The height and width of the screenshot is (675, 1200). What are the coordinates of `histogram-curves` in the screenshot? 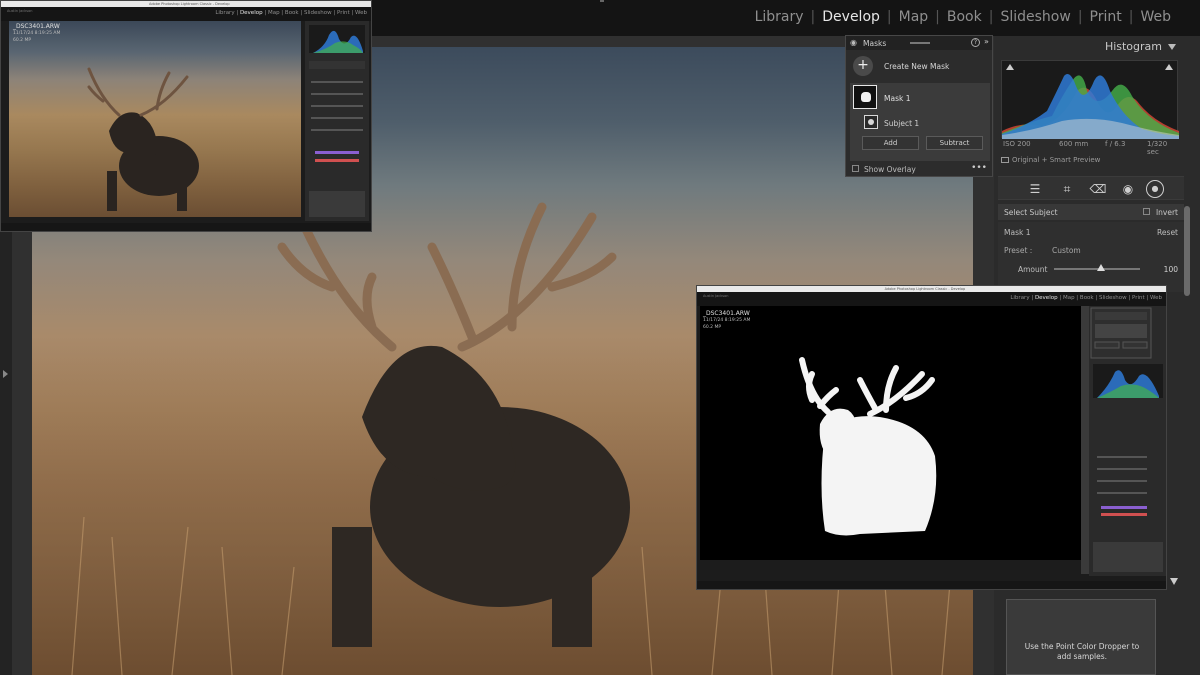 It's located at (1090, 106).